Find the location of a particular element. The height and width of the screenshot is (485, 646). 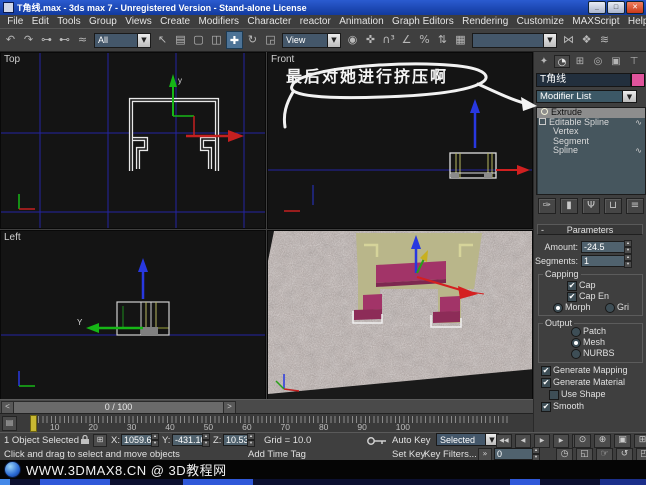

patch-radio is located at coordinates (576, 332).